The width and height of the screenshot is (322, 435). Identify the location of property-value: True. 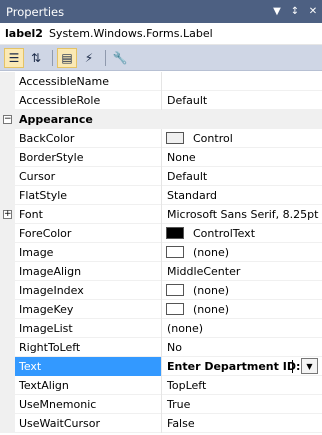
(178, 404).